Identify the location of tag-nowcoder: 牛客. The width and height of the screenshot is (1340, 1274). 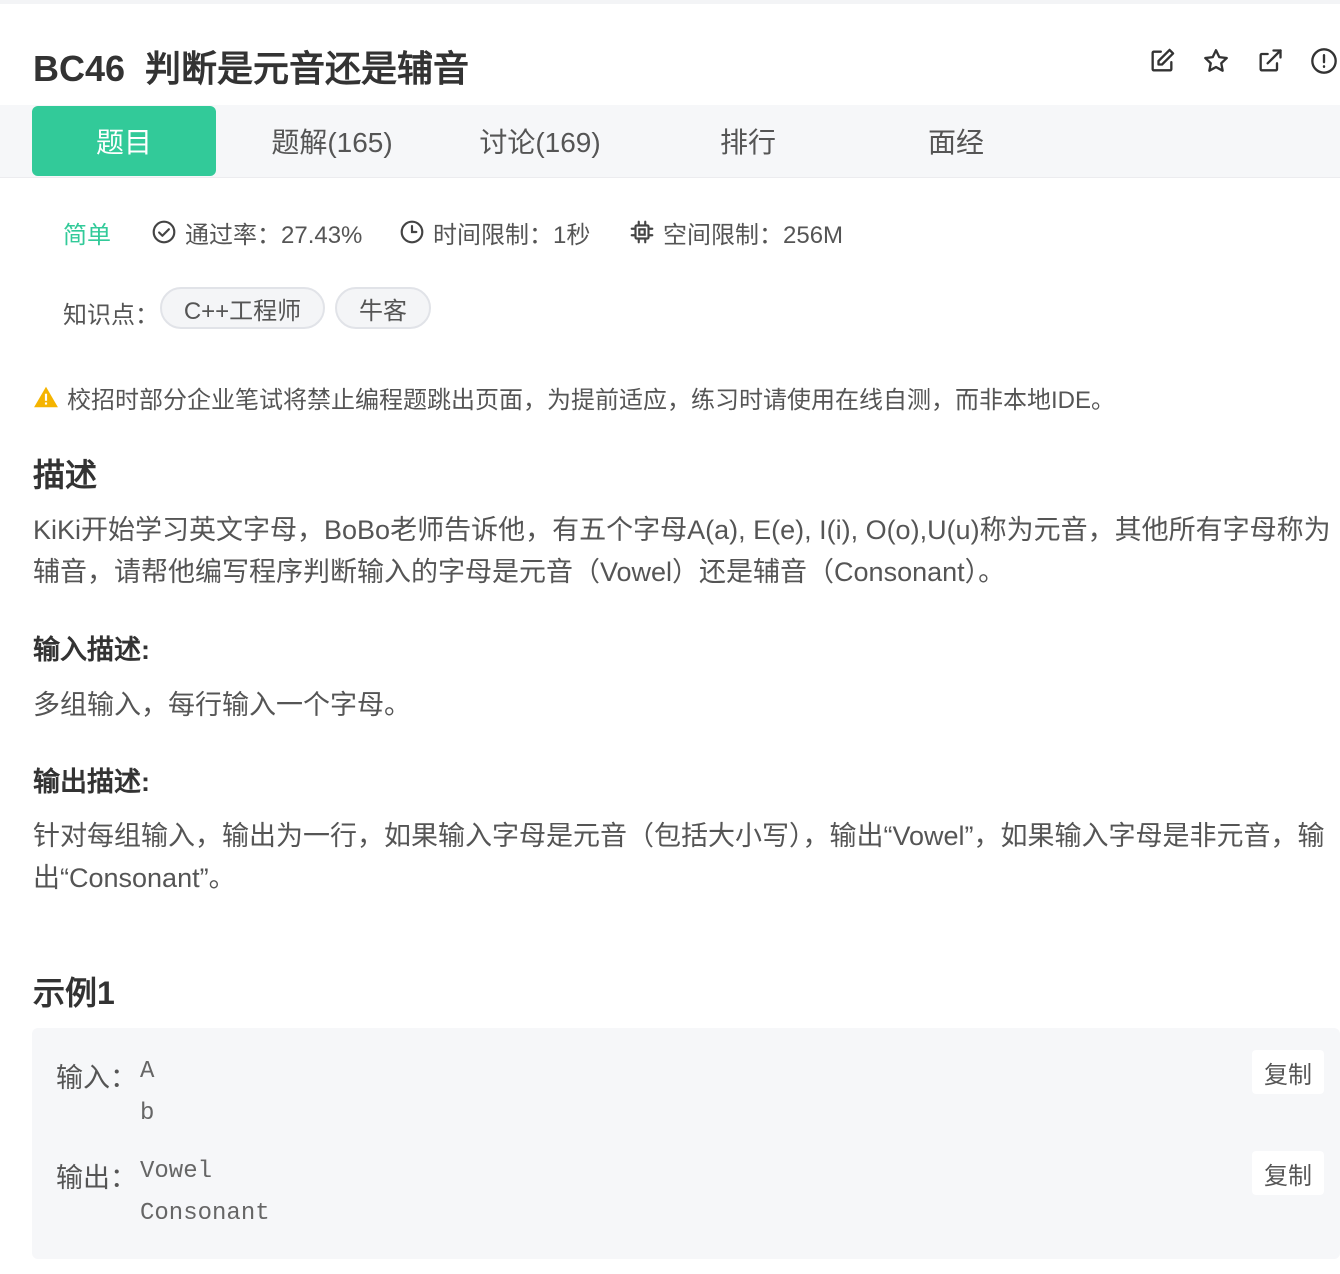
(383, 308).